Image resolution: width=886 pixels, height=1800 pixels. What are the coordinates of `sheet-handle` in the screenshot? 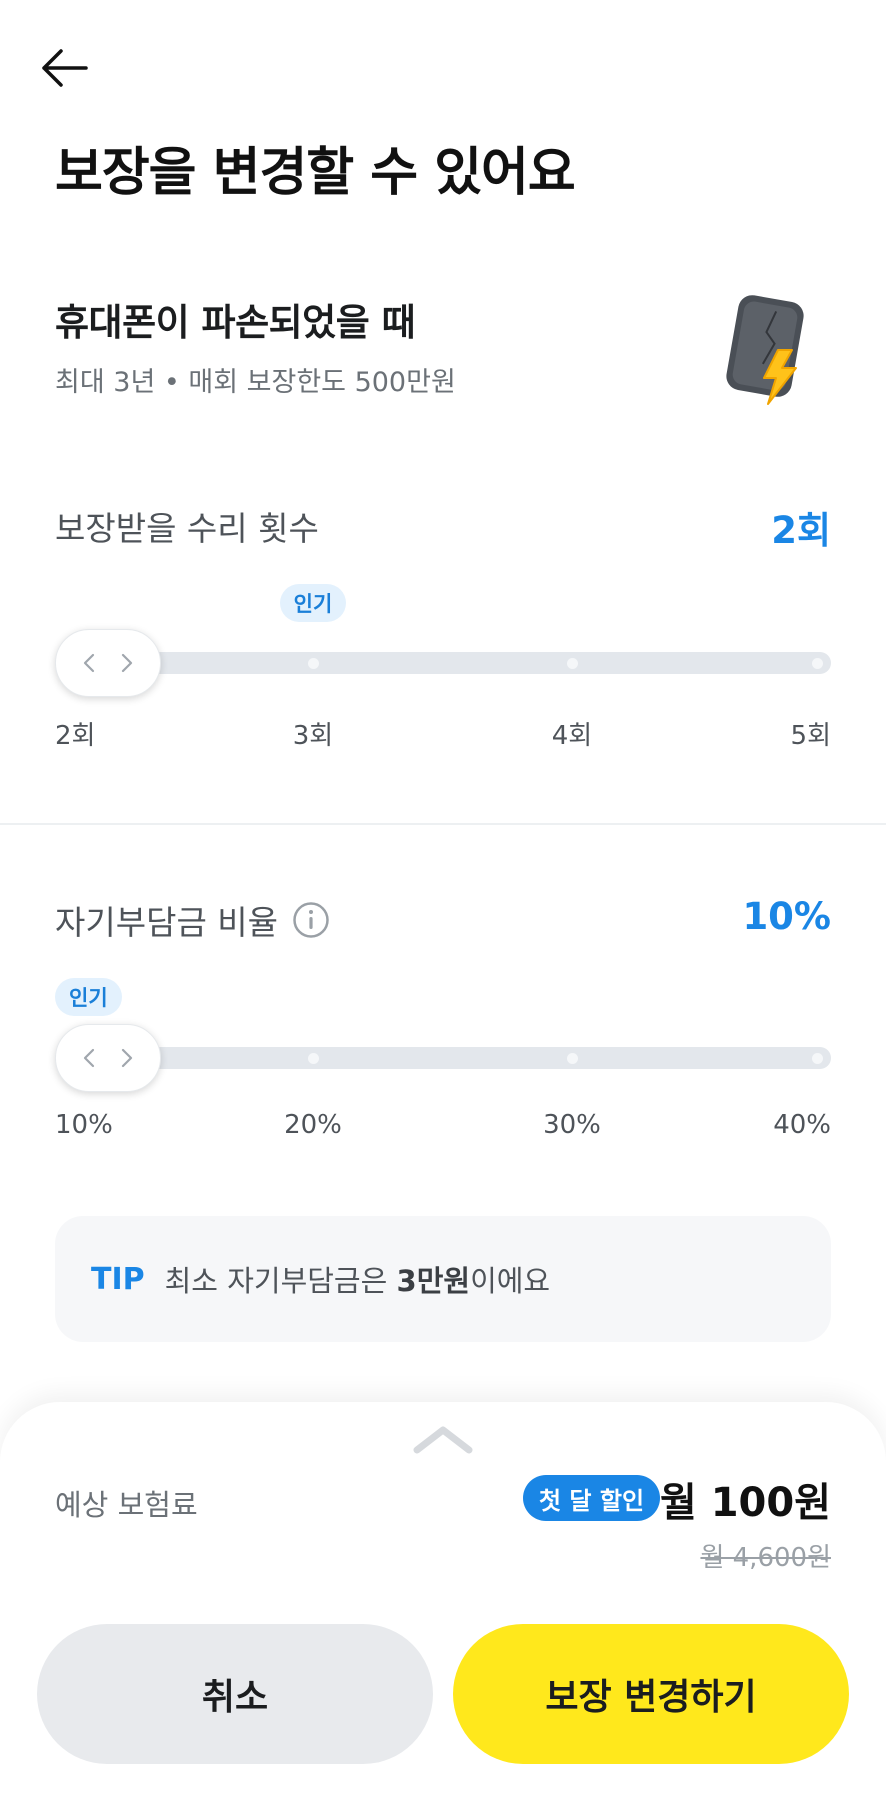 It's located at (443, 1440).